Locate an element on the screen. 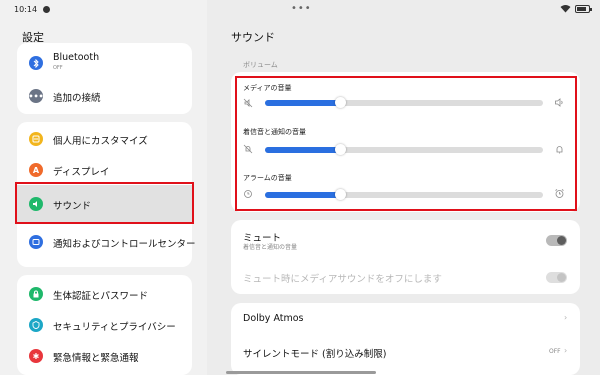  status-indicators is located at coordinates (576, 8).